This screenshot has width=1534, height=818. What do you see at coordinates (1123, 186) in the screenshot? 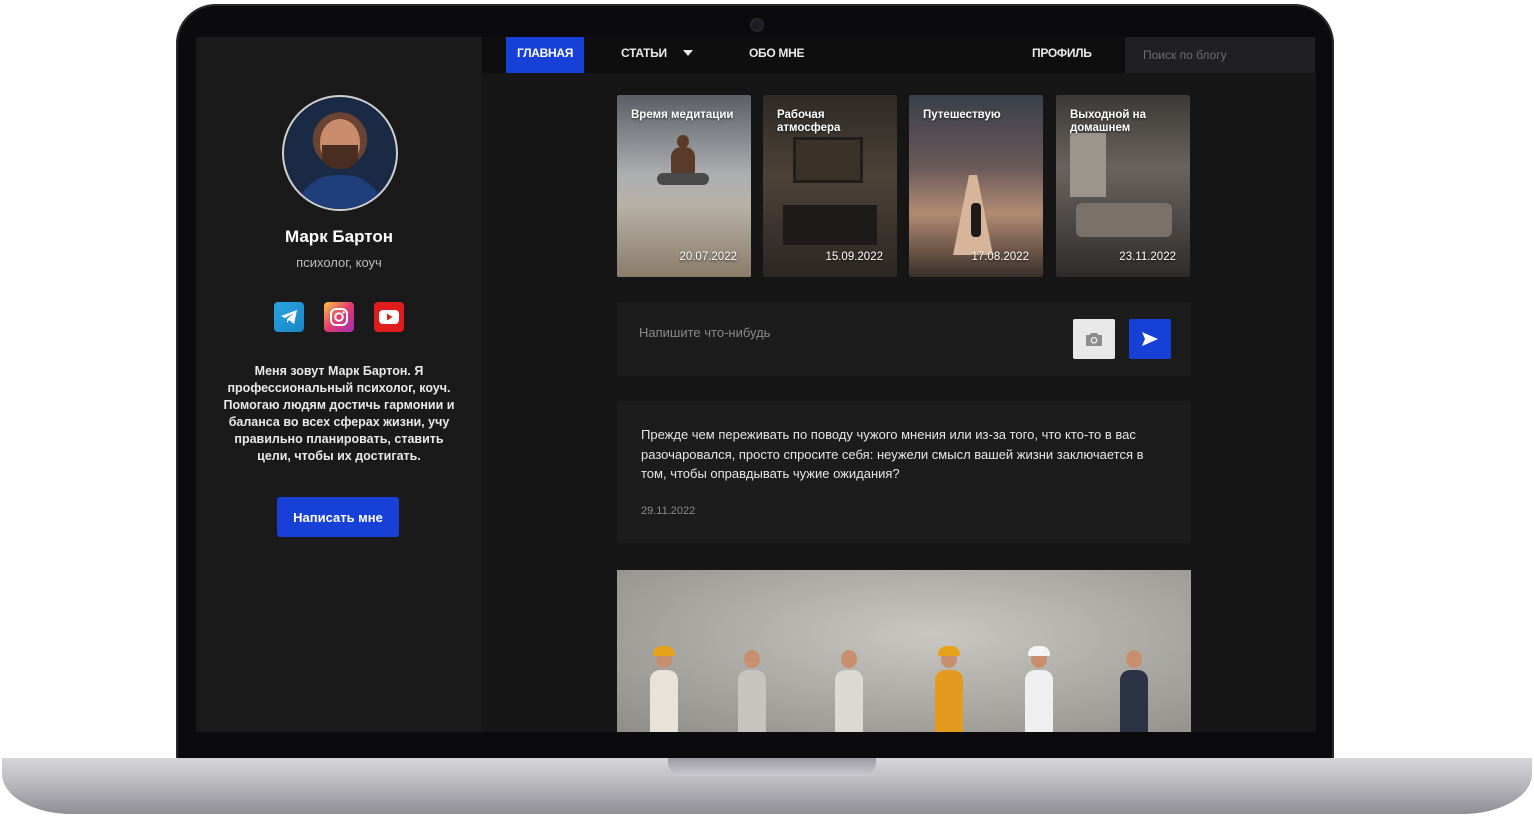
I see `story-card: Выходной на домашнем 23.11.2022` at bounding box center [1123, 186].